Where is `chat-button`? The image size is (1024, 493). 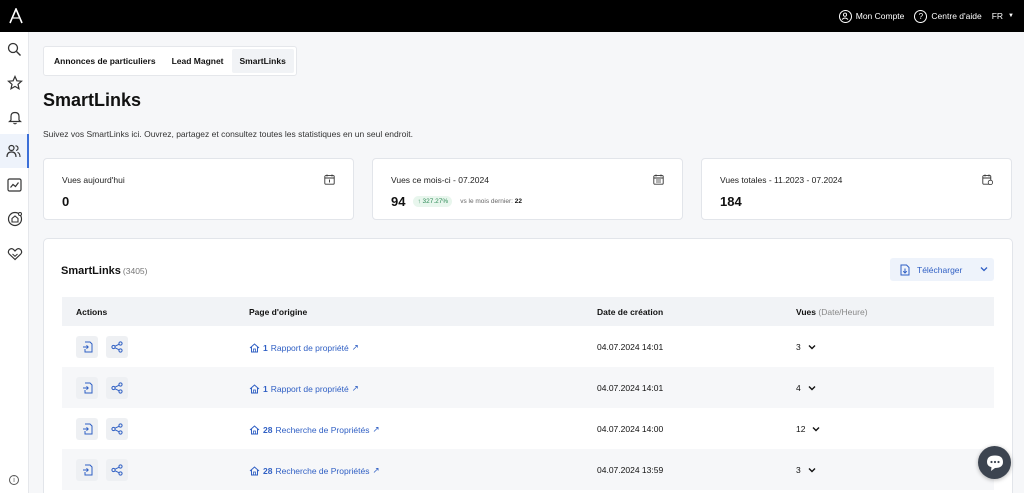
chat-button is located at coordinates (994, 462).